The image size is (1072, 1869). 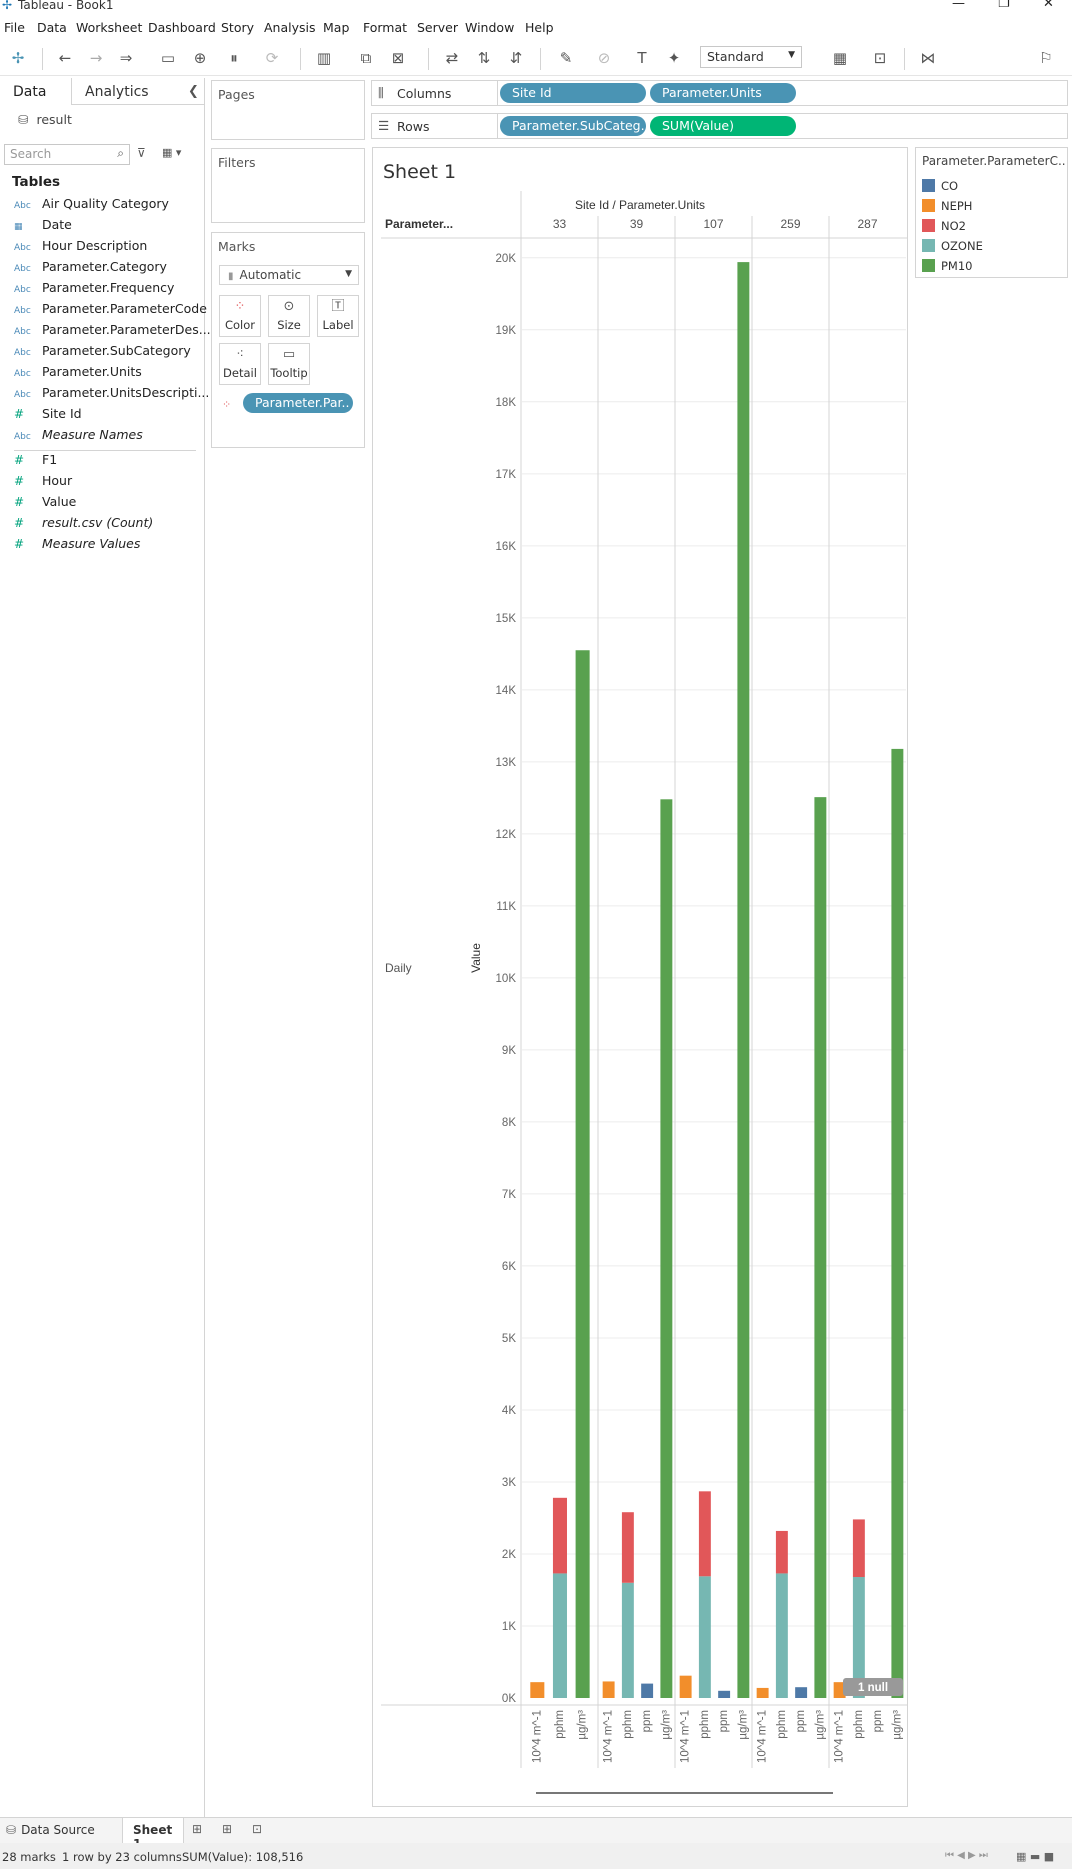 What do you see at coordinates (168, 58) in the screenshot?
I see `save-icon: ▭` at bounding box center [168, 58].